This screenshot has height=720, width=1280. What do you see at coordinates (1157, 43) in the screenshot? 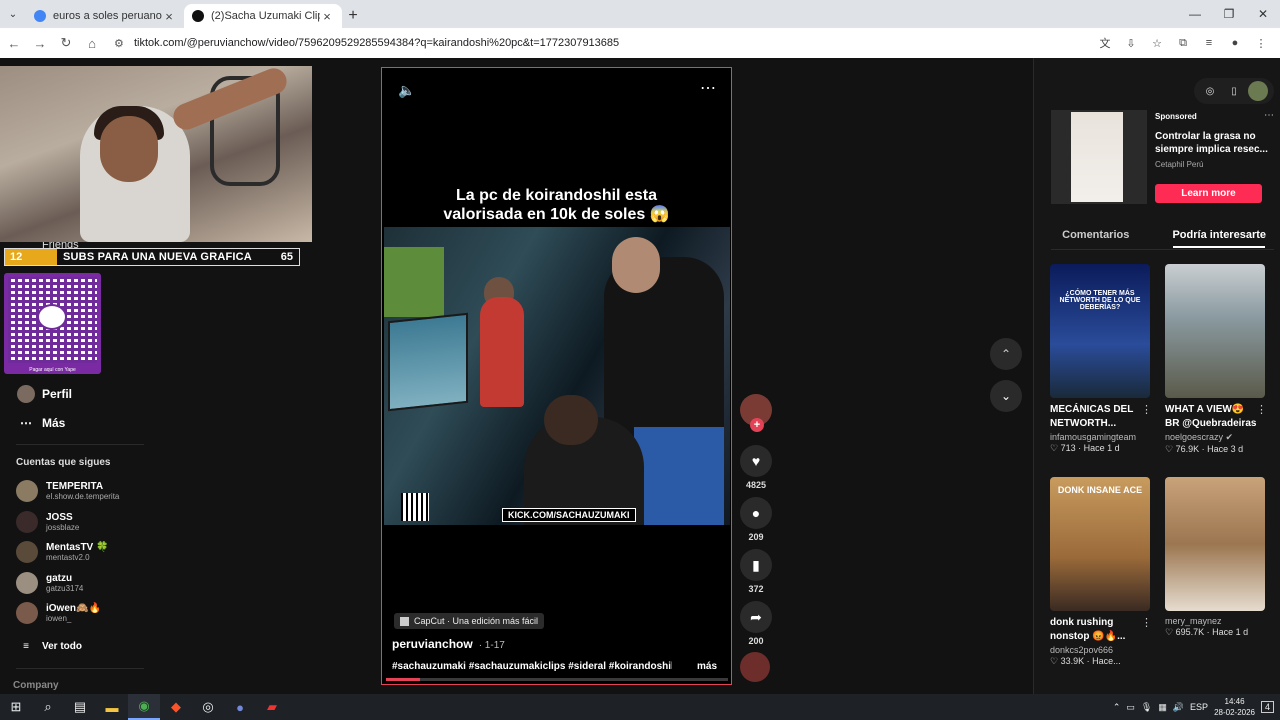
I see `bookmark-star-icon: ☆` at bounding box center [1157, 43].